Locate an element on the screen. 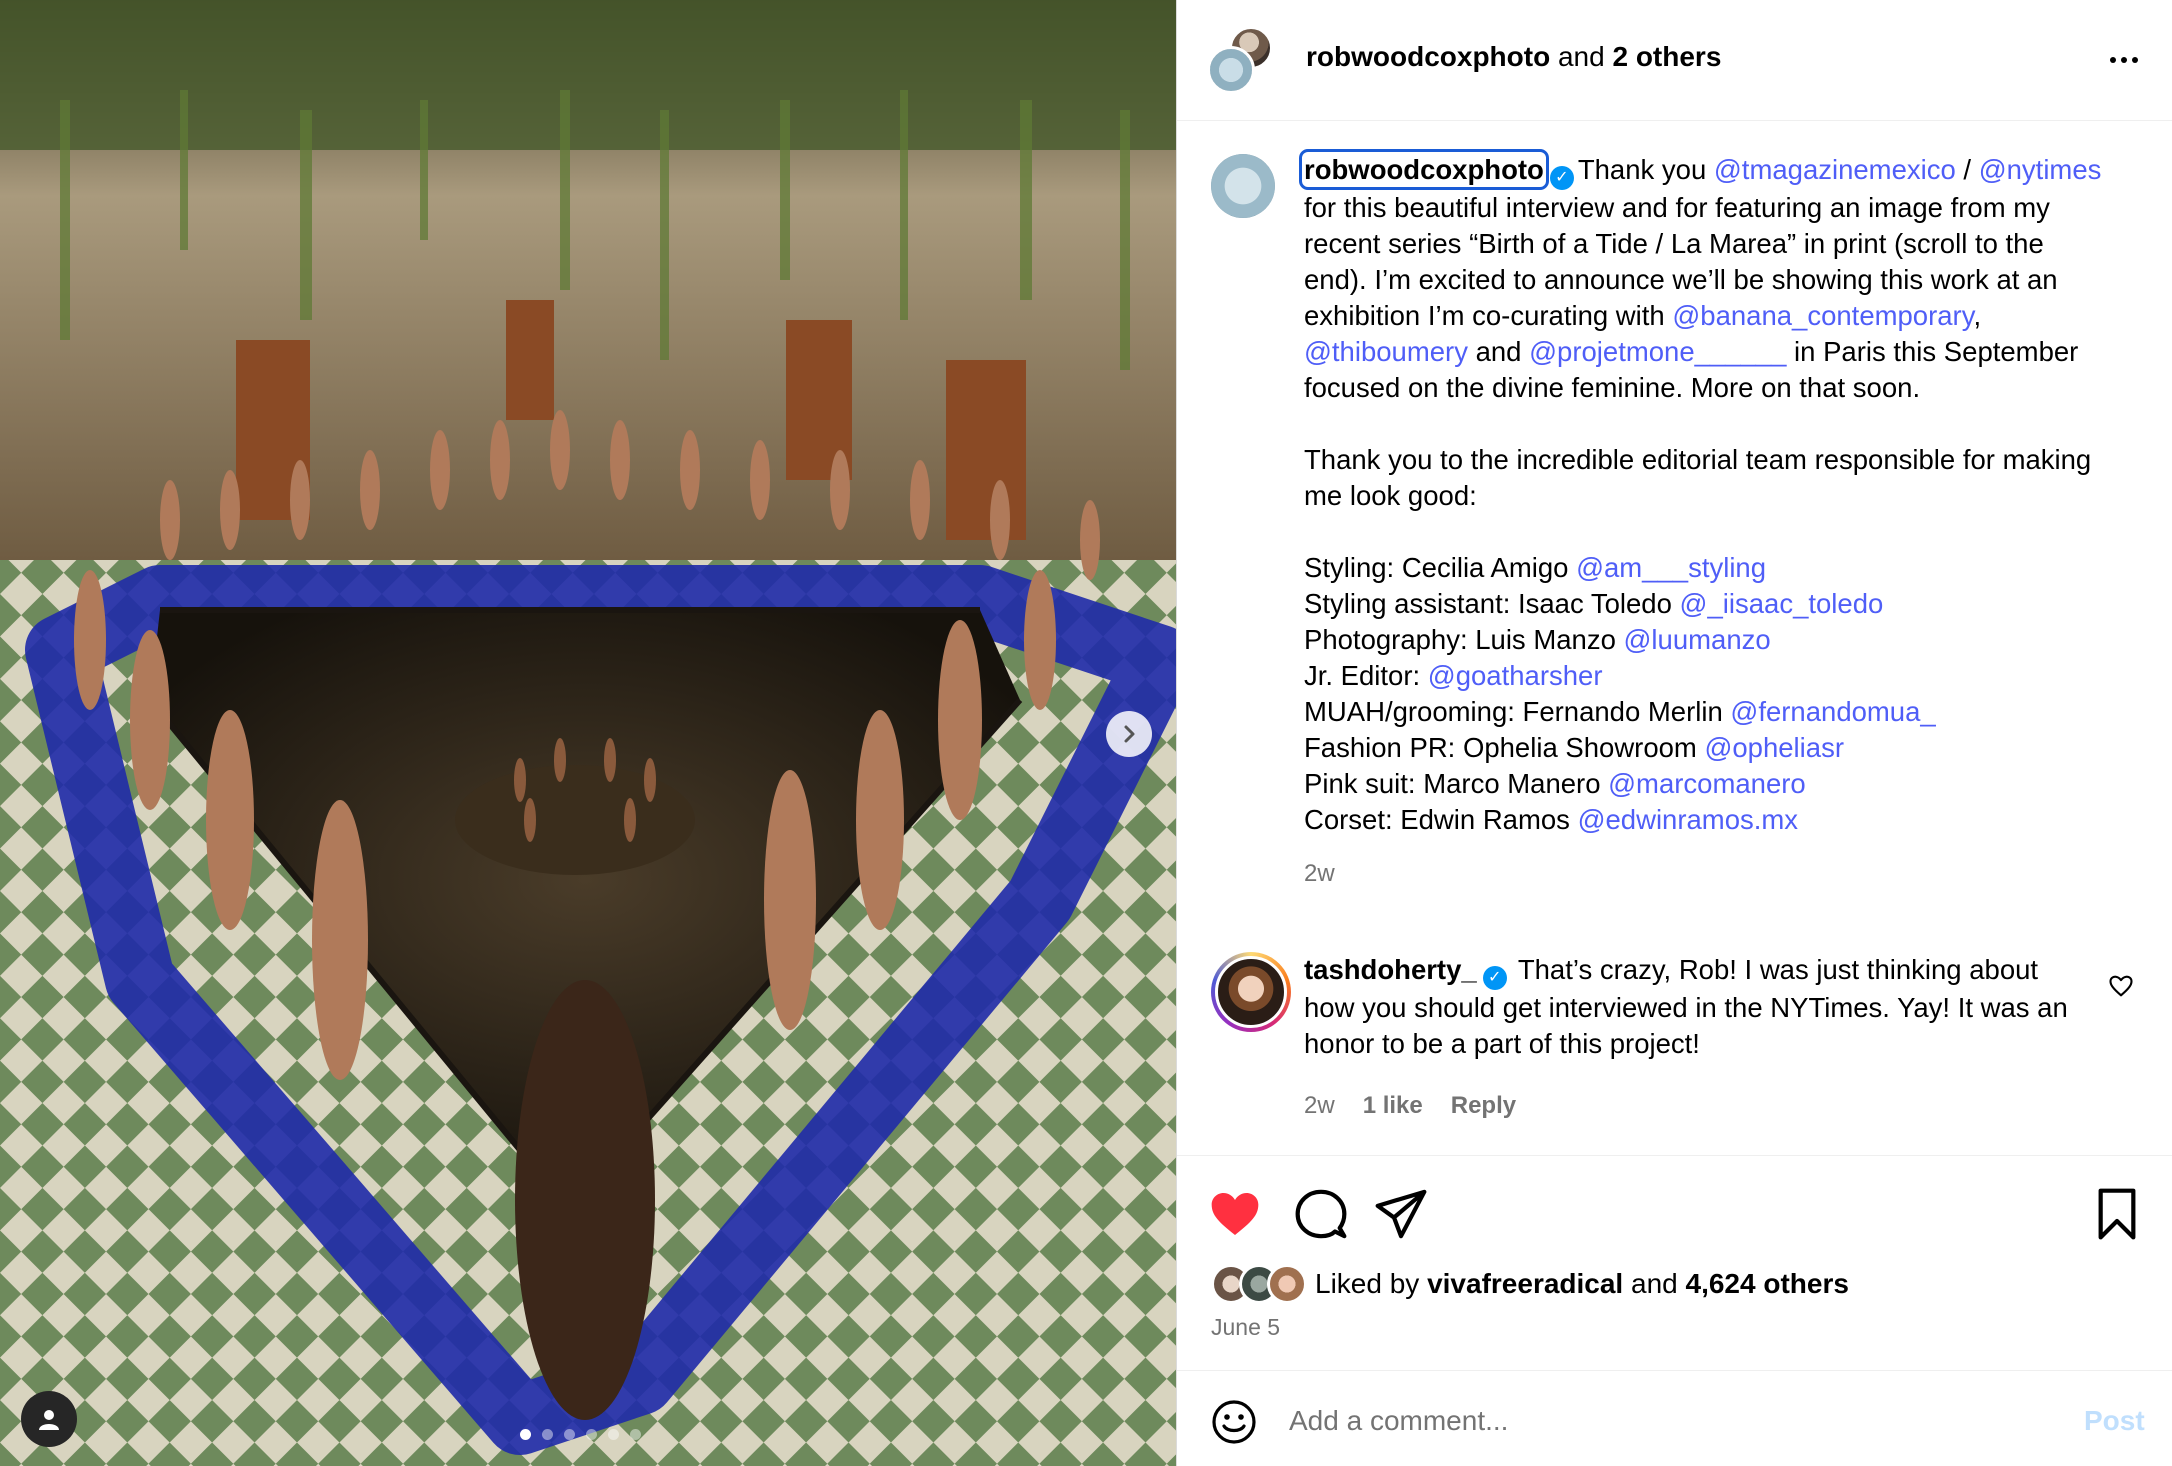 This screenshot has height=1466, width=2172. chevron-right-icon is located at coordinates (1129, 734).